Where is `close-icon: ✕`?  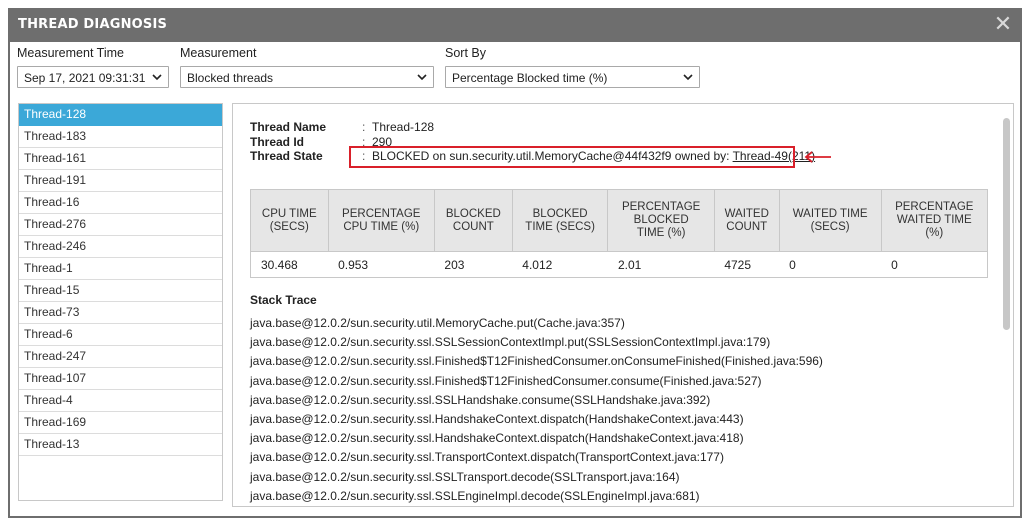
close-icon: ✕ is located at coordinates (1003, 25).